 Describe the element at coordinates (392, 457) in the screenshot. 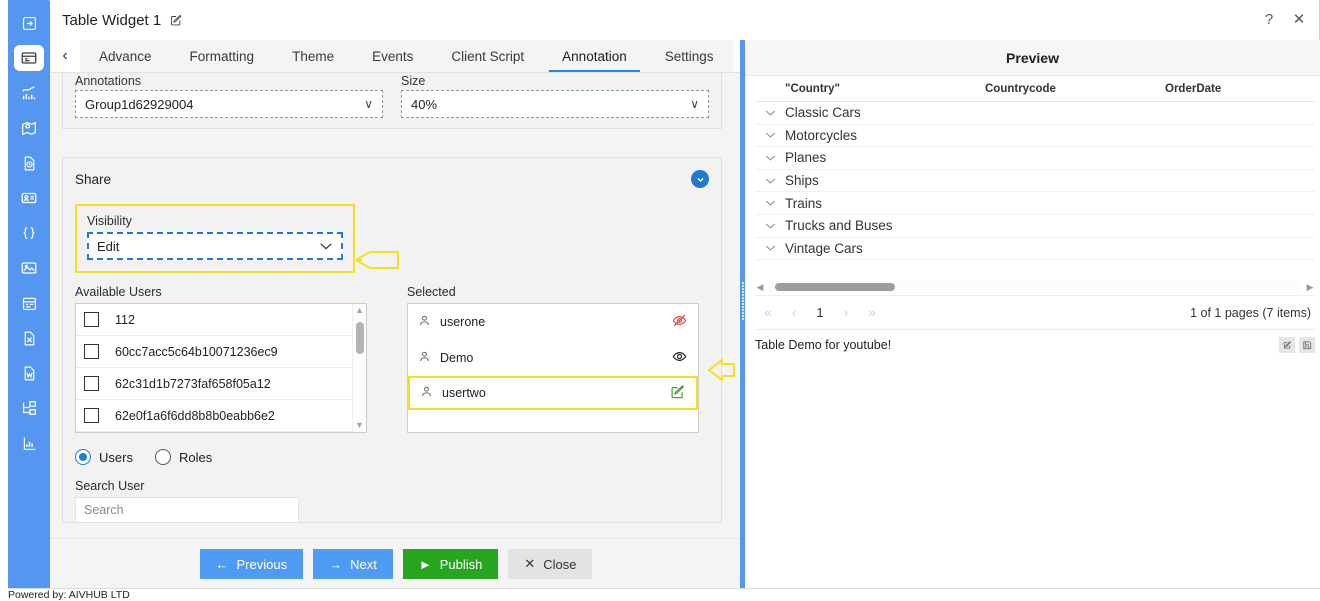

I see `scope-radio-group: Users Roles` at that location.